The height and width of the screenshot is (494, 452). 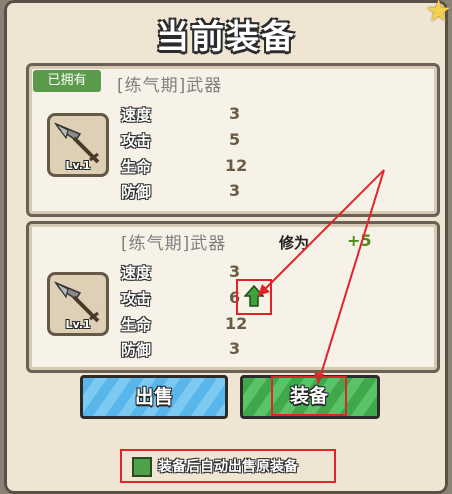 I want to click on tutorial-arrows, so click(x=321, y=277).